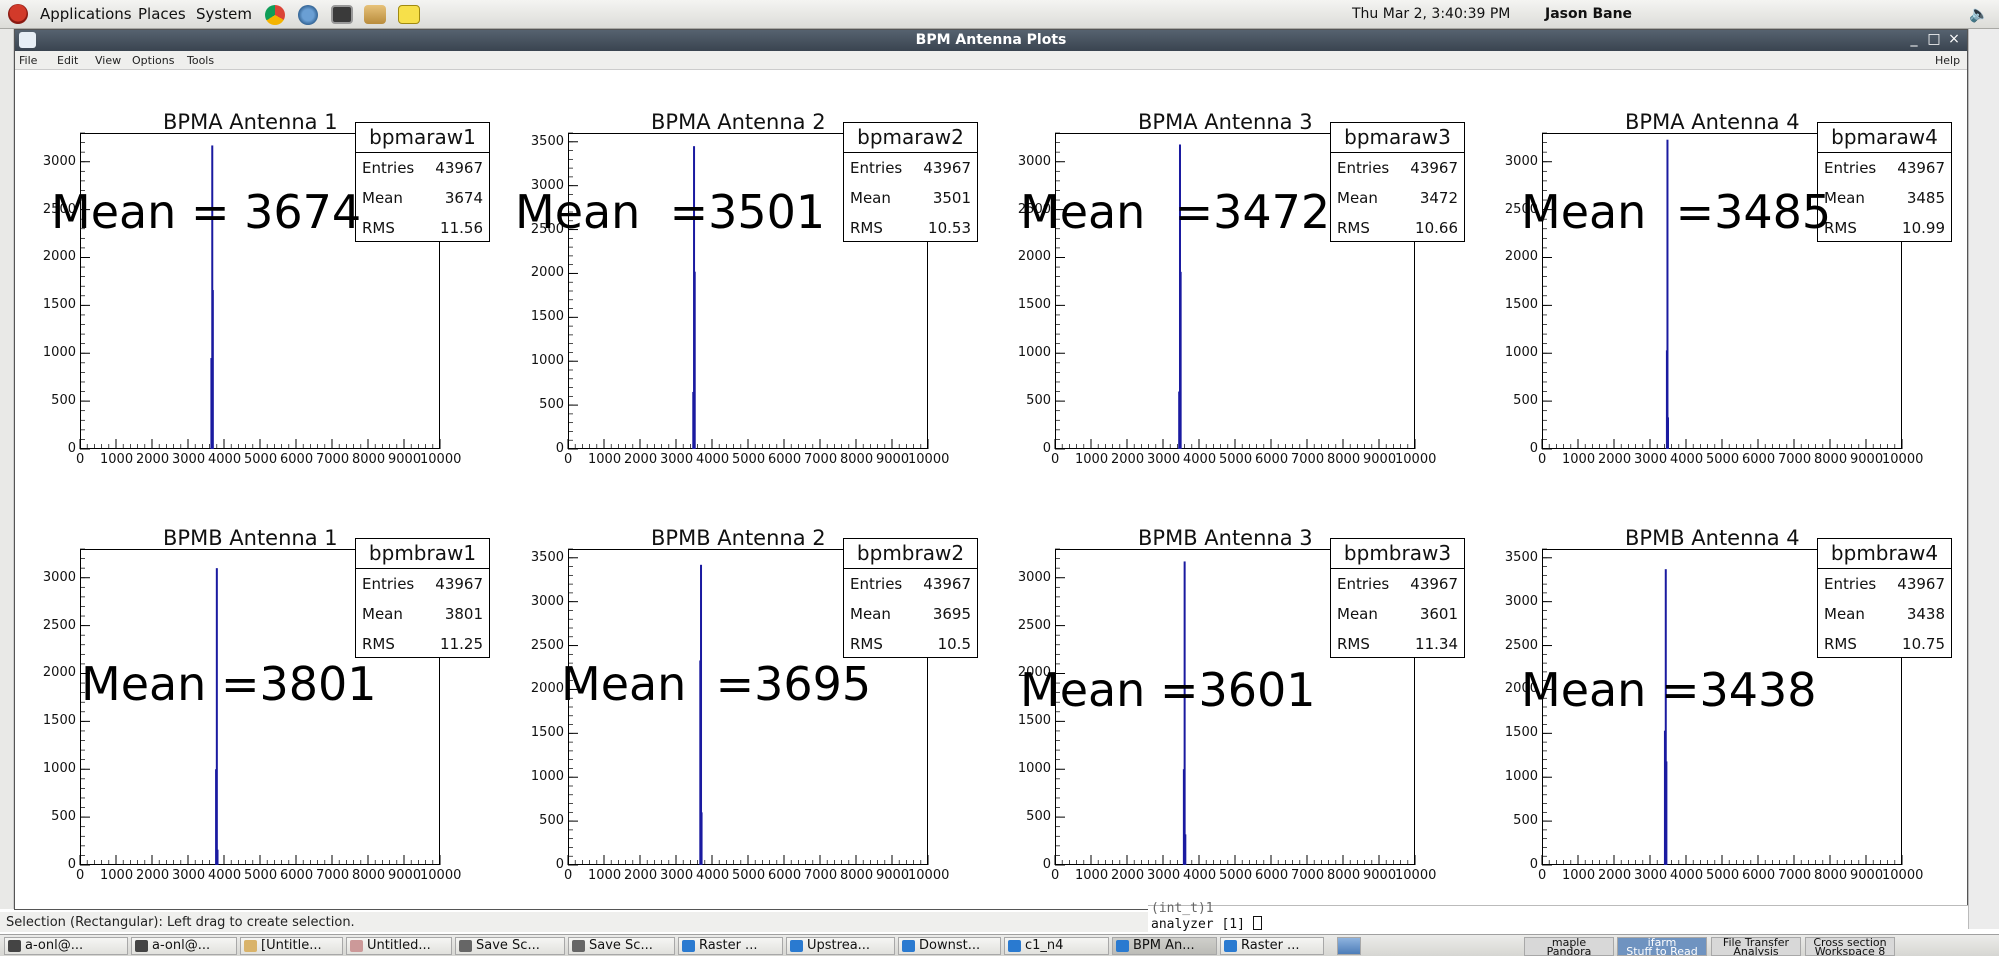 The height and width of the screenshot is (956, 1999). What do you see at coordinates (910, 182) in the screenshot?
I see `stats-box: bpmaraw2 Entries 43967 Mean 3501 RMS 10.53` at bounding box center [910, 182].